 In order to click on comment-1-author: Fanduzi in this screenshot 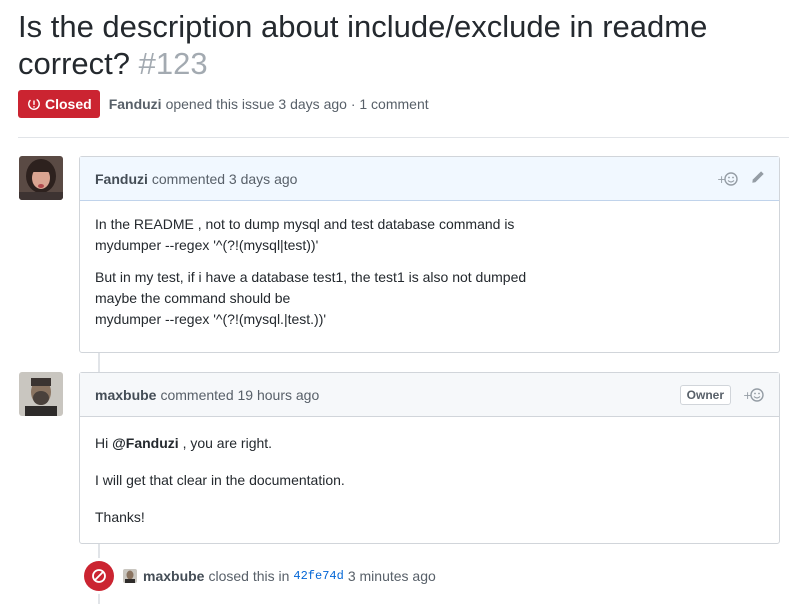, I will do `click(121, 179)`.